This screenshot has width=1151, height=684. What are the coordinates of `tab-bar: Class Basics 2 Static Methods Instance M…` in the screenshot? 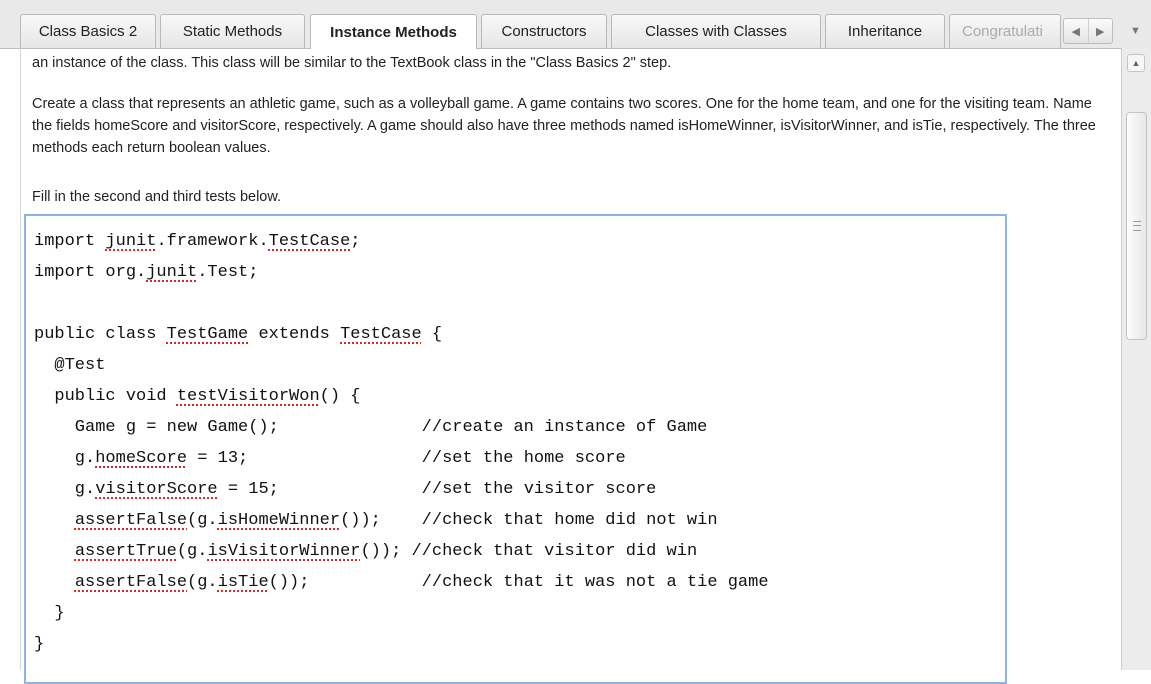 It's located at (575, 24).